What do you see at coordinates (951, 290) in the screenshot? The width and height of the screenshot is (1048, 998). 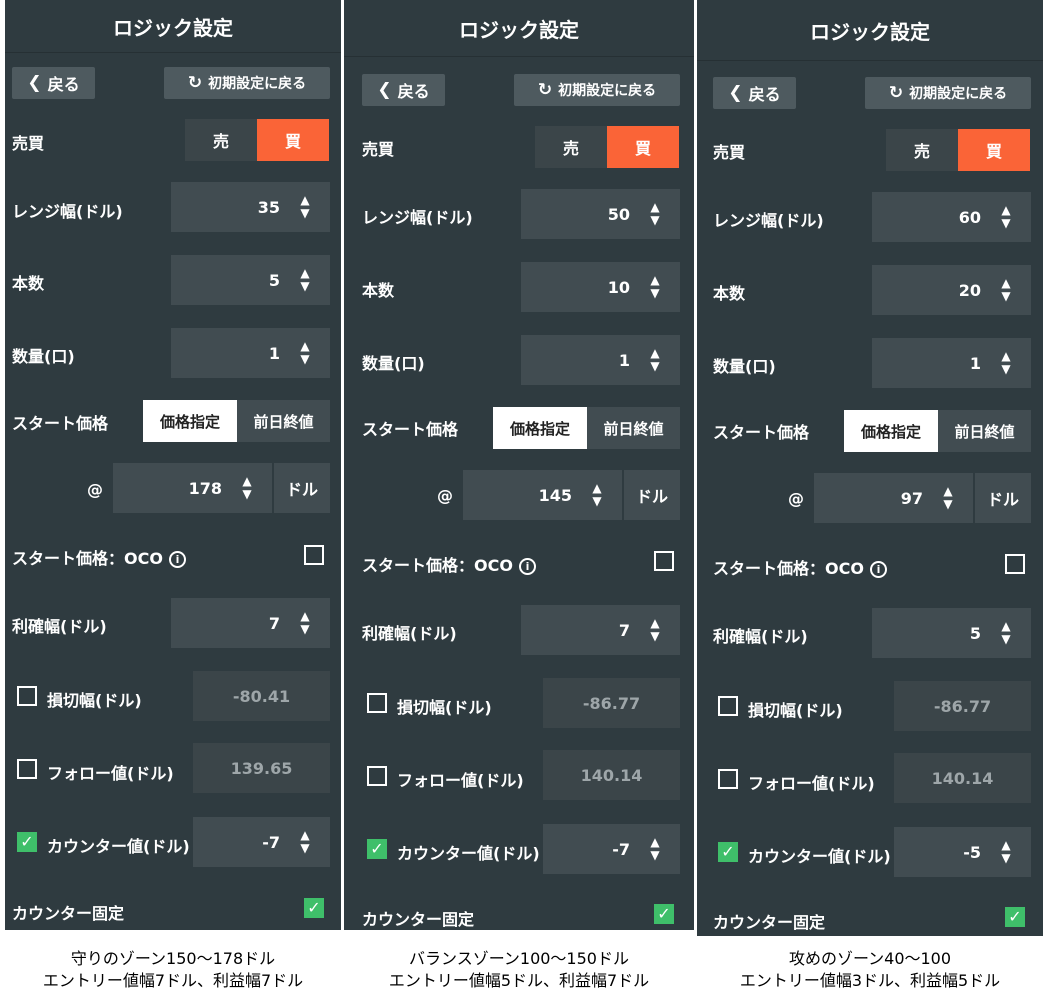 I see `count-stepper: 20 ▲ ▼` at bounding box center [951, 290].